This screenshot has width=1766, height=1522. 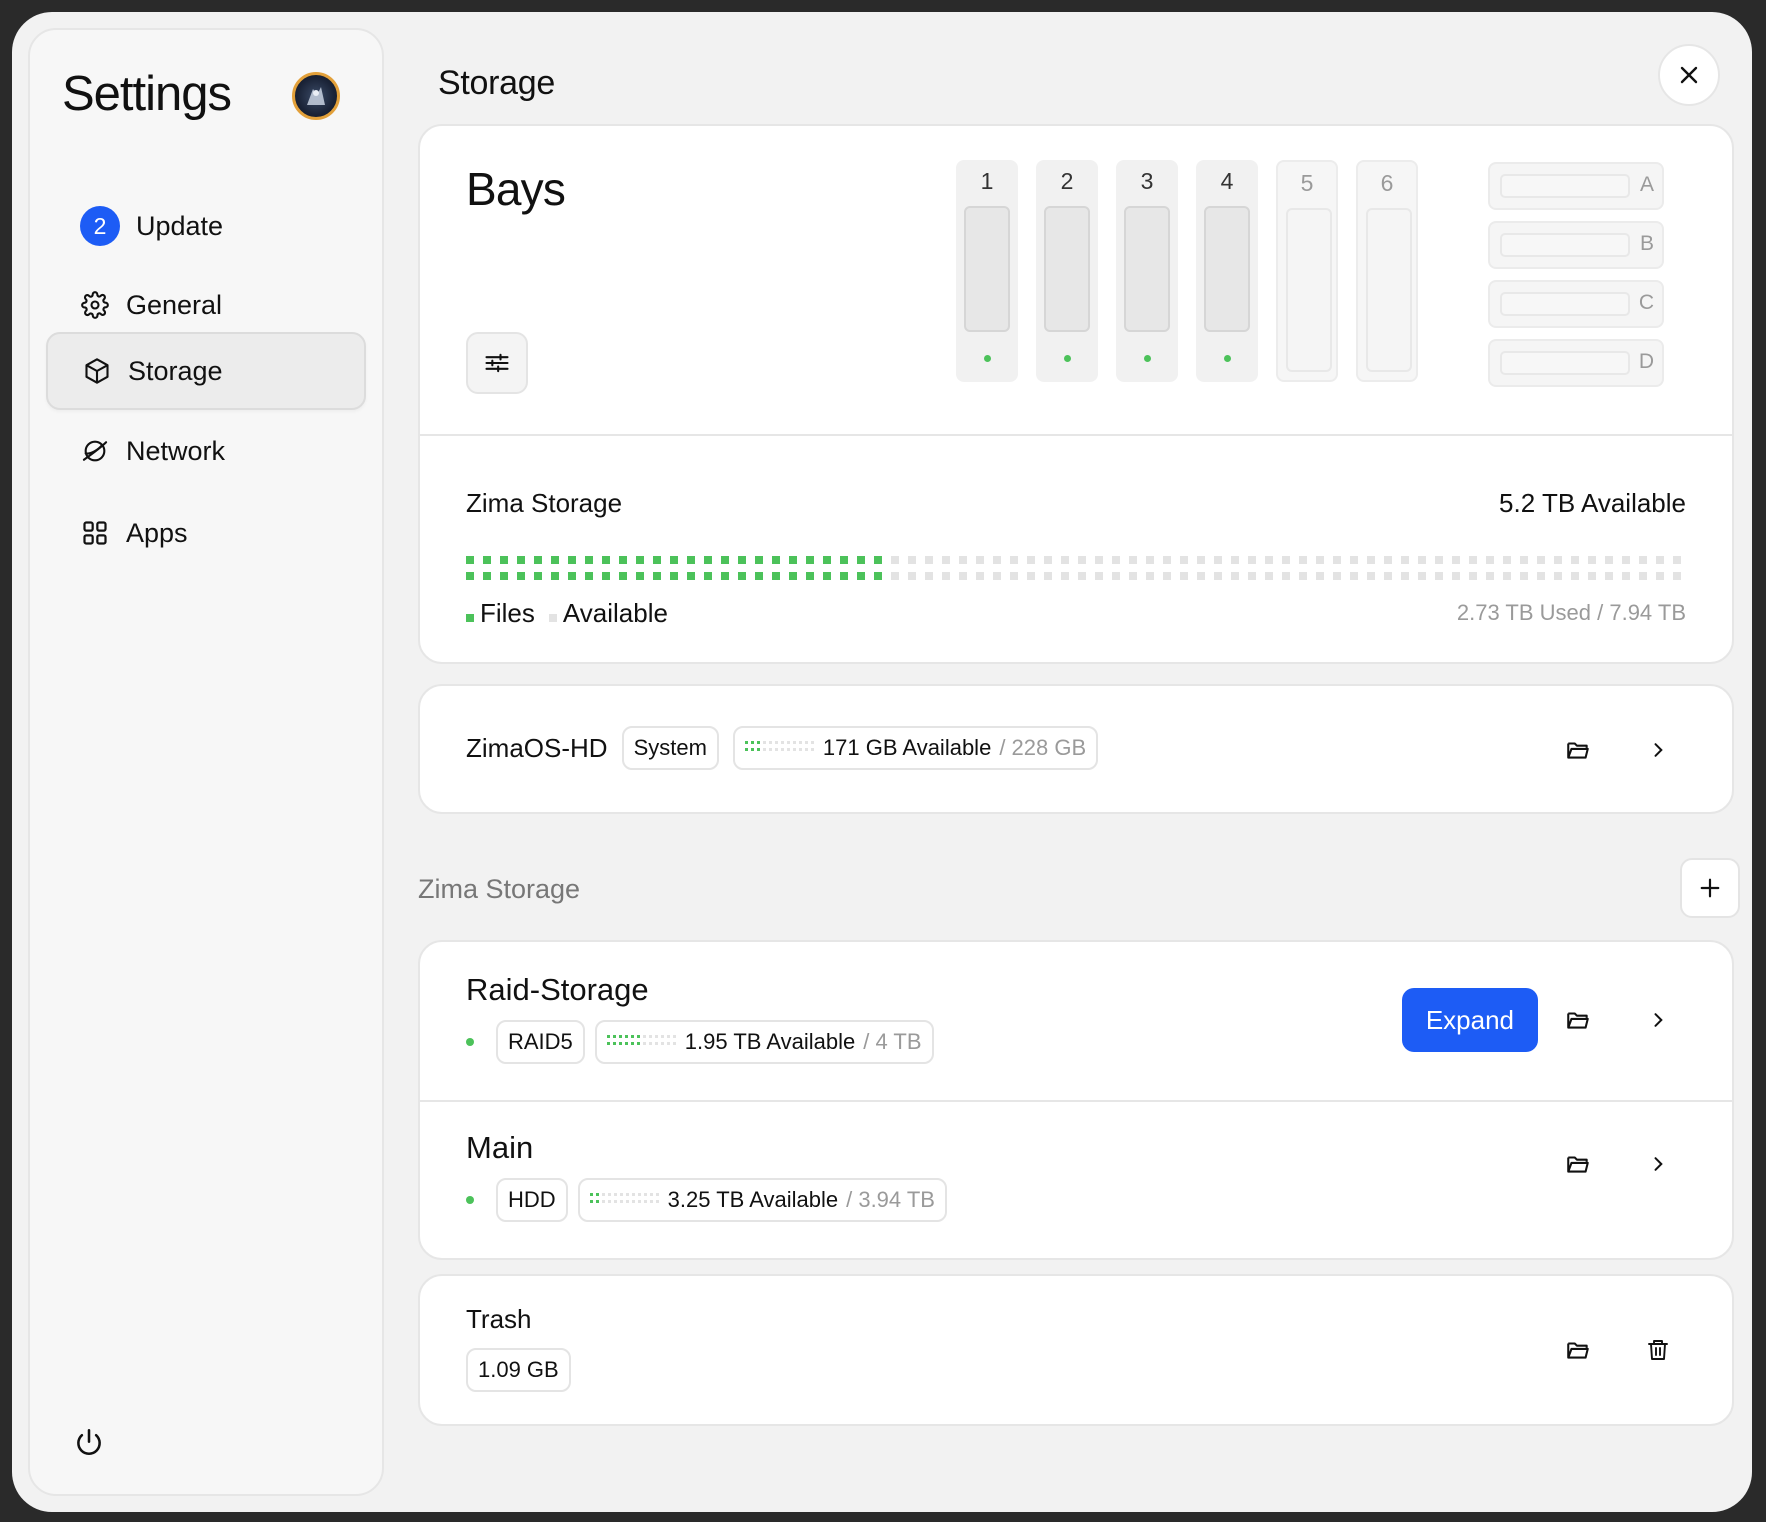 I want to click on legend-available: Available, so click(x=608, y=613).